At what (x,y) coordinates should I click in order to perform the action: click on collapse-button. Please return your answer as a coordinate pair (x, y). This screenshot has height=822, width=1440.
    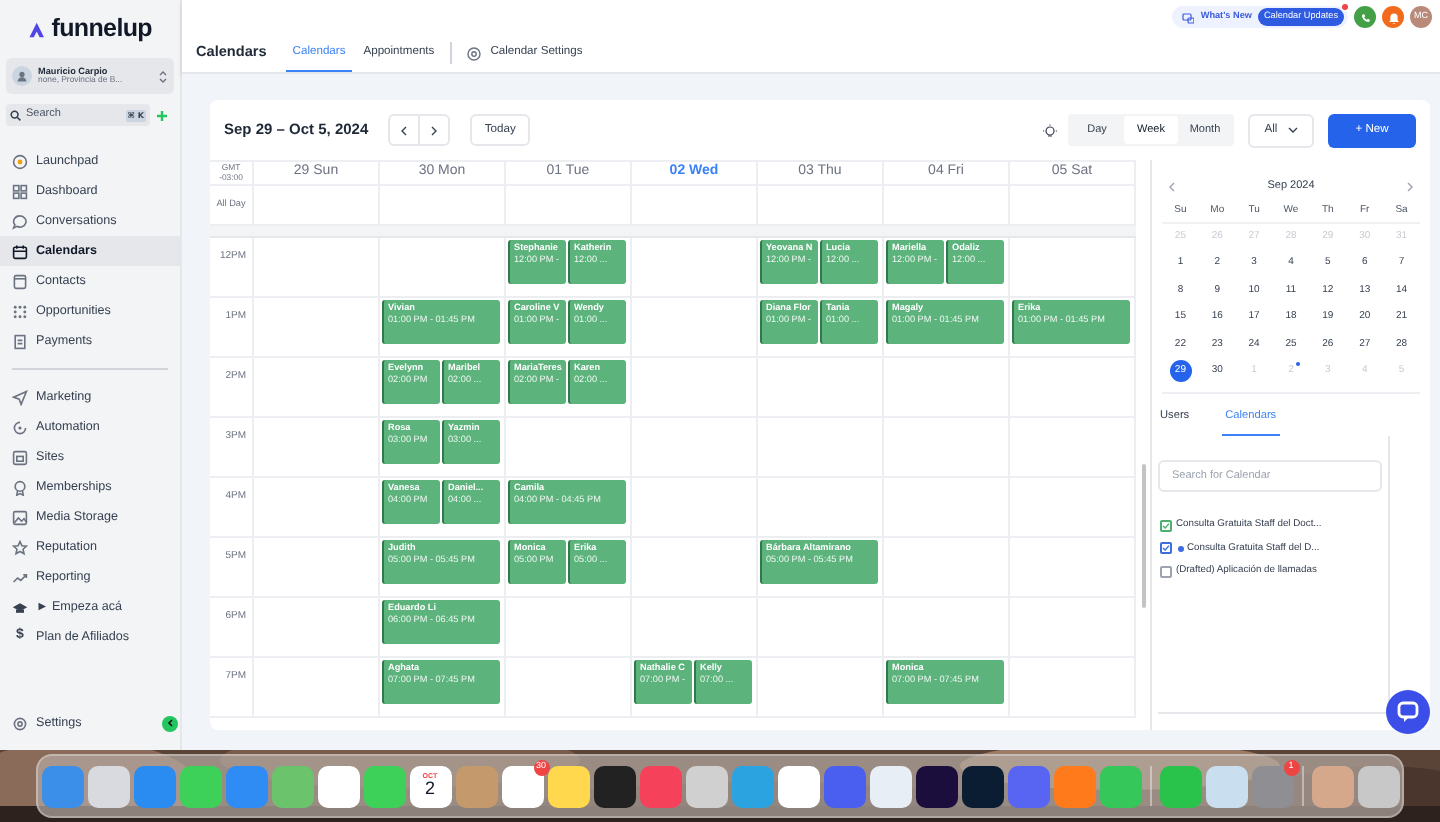
    Looking at the image, I should click on (170, 723).